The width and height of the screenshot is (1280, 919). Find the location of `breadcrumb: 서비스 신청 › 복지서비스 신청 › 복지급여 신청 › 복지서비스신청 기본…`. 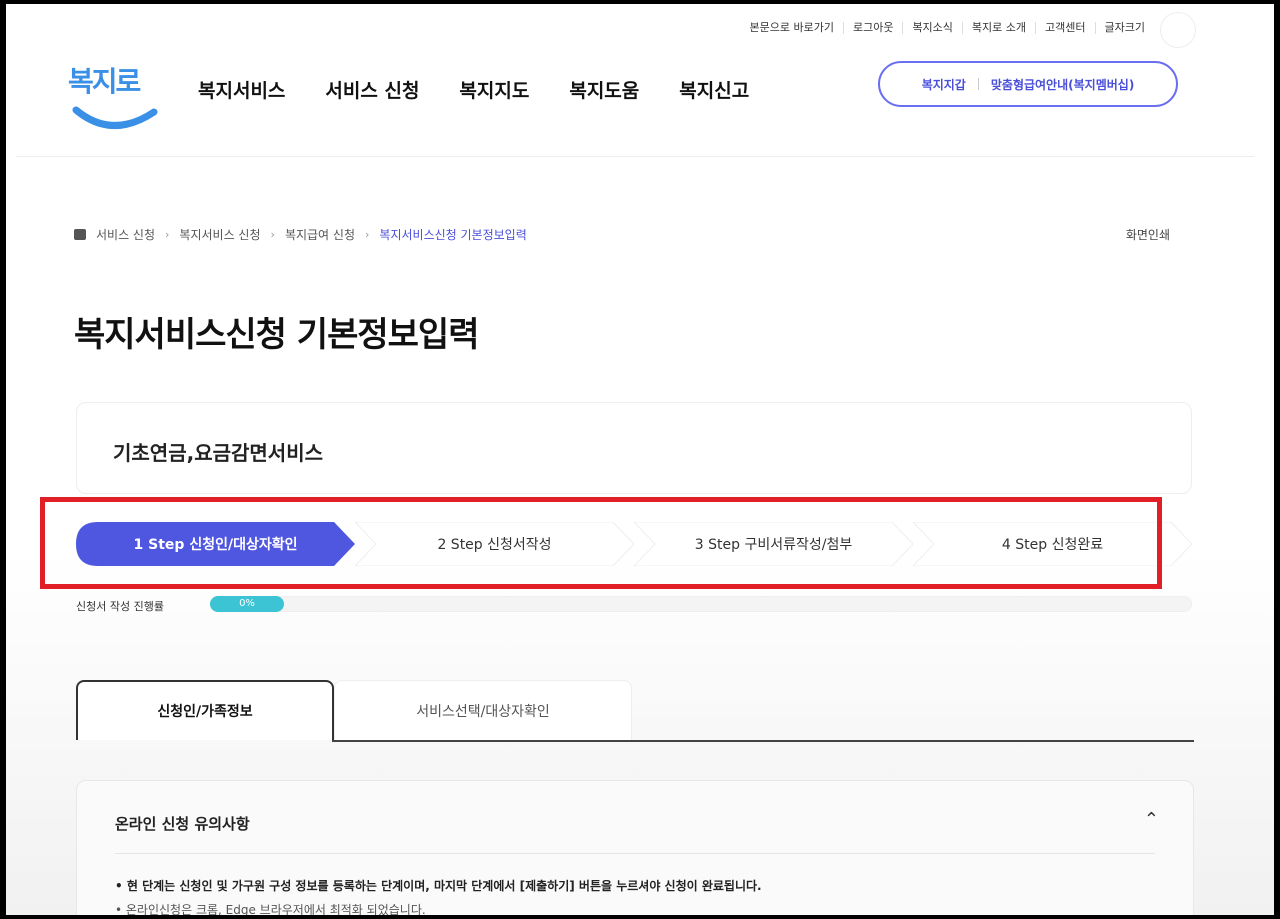

breadcrumb: 서비스 신청 › 복지서비스 신청 › 복지급여 신청 › 복지서비스신청 기본… is located at coordinates (300, 234).